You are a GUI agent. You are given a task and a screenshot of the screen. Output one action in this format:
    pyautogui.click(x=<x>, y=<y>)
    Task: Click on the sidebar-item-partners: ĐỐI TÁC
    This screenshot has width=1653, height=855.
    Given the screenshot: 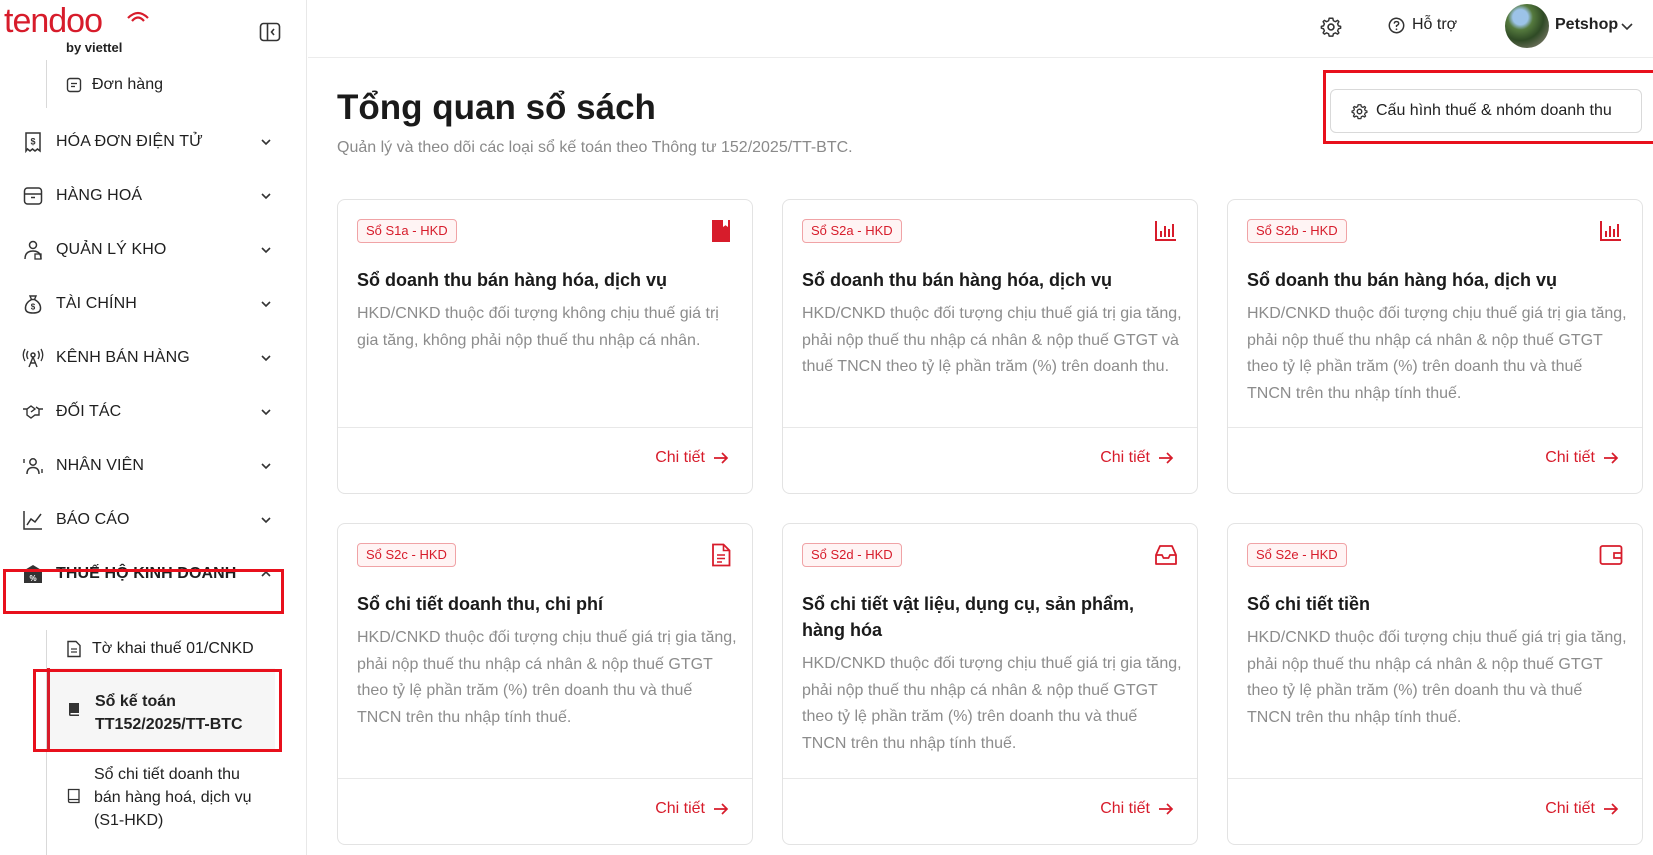 What is the action you would take?
    pyautogui.click(x=142, y=412)
    